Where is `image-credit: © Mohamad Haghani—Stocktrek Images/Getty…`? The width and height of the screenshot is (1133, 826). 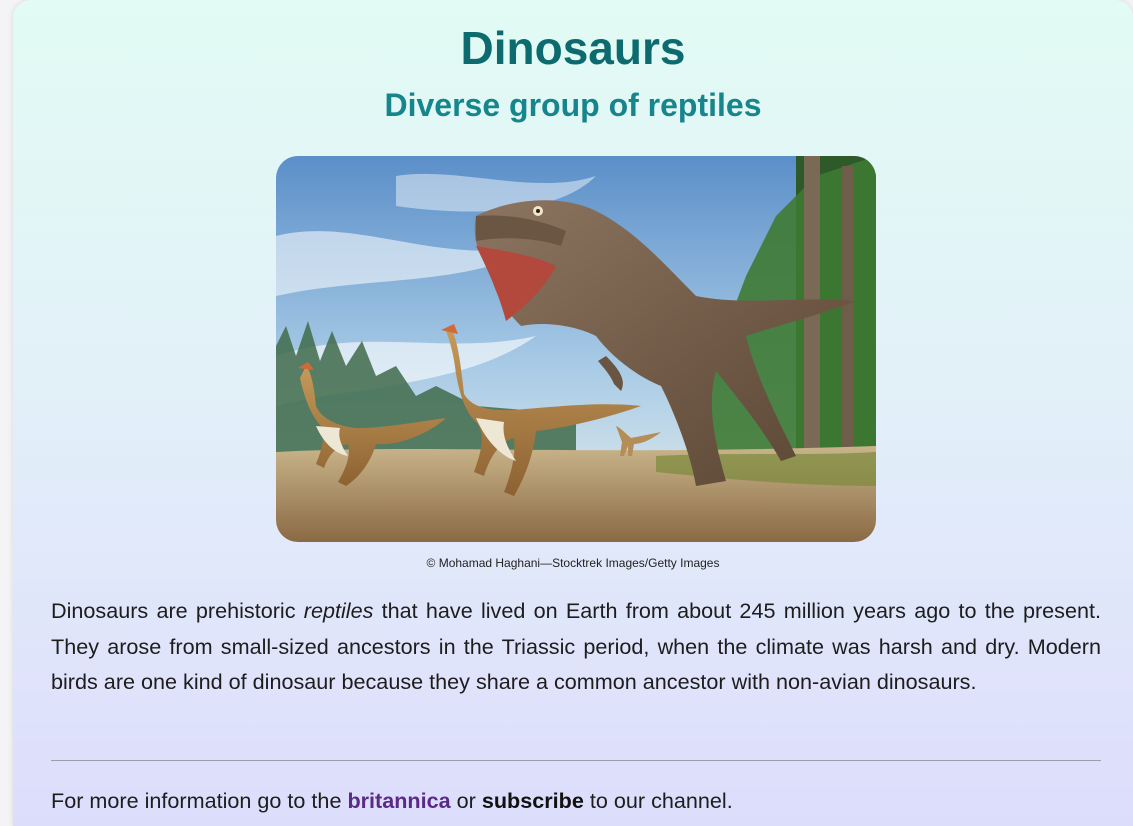 image-credit: © Mohamad Haghani—Stocktrek Images/Getty… is located at coordinates (573, 563).